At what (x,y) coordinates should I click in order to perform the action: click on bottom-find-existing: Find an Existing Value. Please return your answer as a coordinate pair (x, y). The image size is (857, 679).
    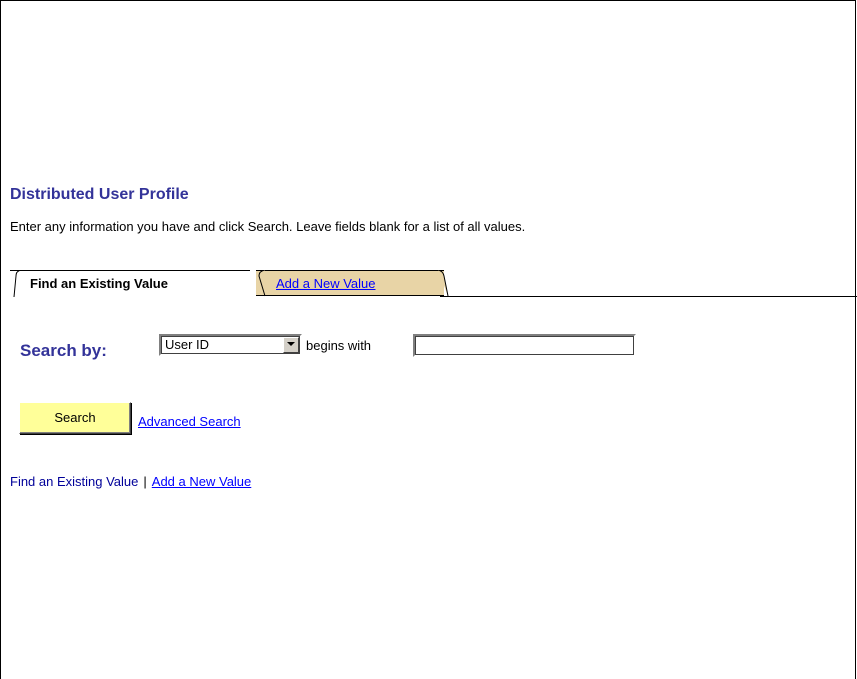
    Looking at the image, I should click on (74, 481).